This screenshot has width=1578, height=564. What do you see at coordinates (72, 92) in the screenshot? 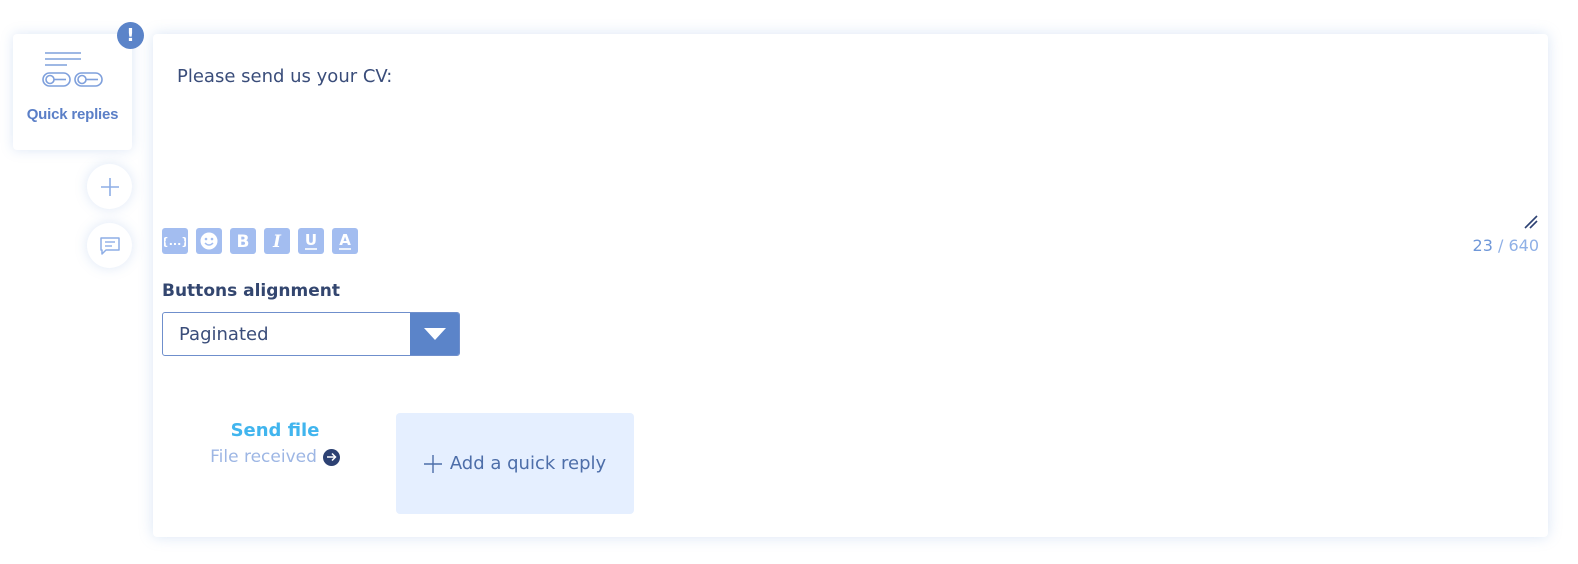
I see `quick-replies-card: Quick replies` at bounding box center [72, 92].